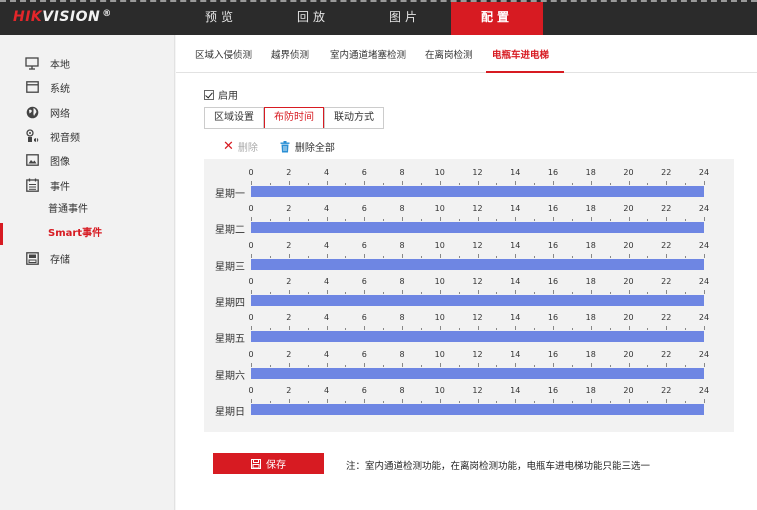  What do you see at coordinates (290, 54) in the screenshot?
I see `tab-line-crossing: 越界侦测` at bounding box center [290, 54].